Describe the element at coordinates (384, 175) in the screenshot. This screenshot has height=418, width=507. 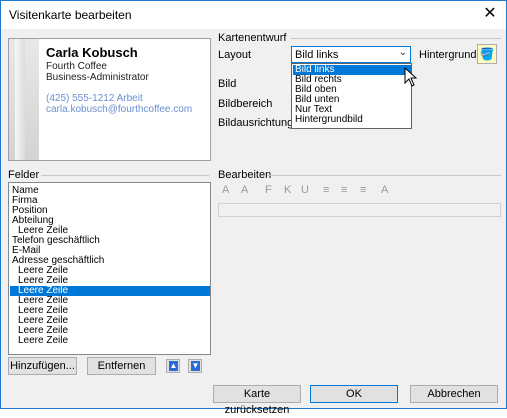
I see `edit-separator` at that location.